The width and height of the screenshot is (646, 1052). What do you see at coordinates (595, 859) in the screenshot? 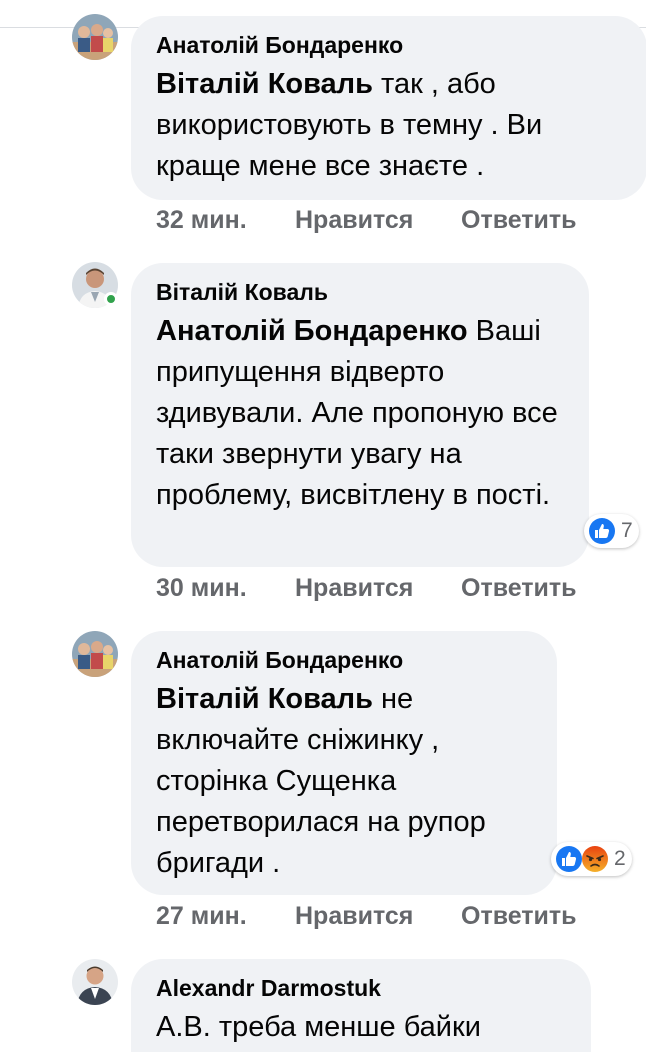
I see `angry-icon` at bounding box center [595, 859].